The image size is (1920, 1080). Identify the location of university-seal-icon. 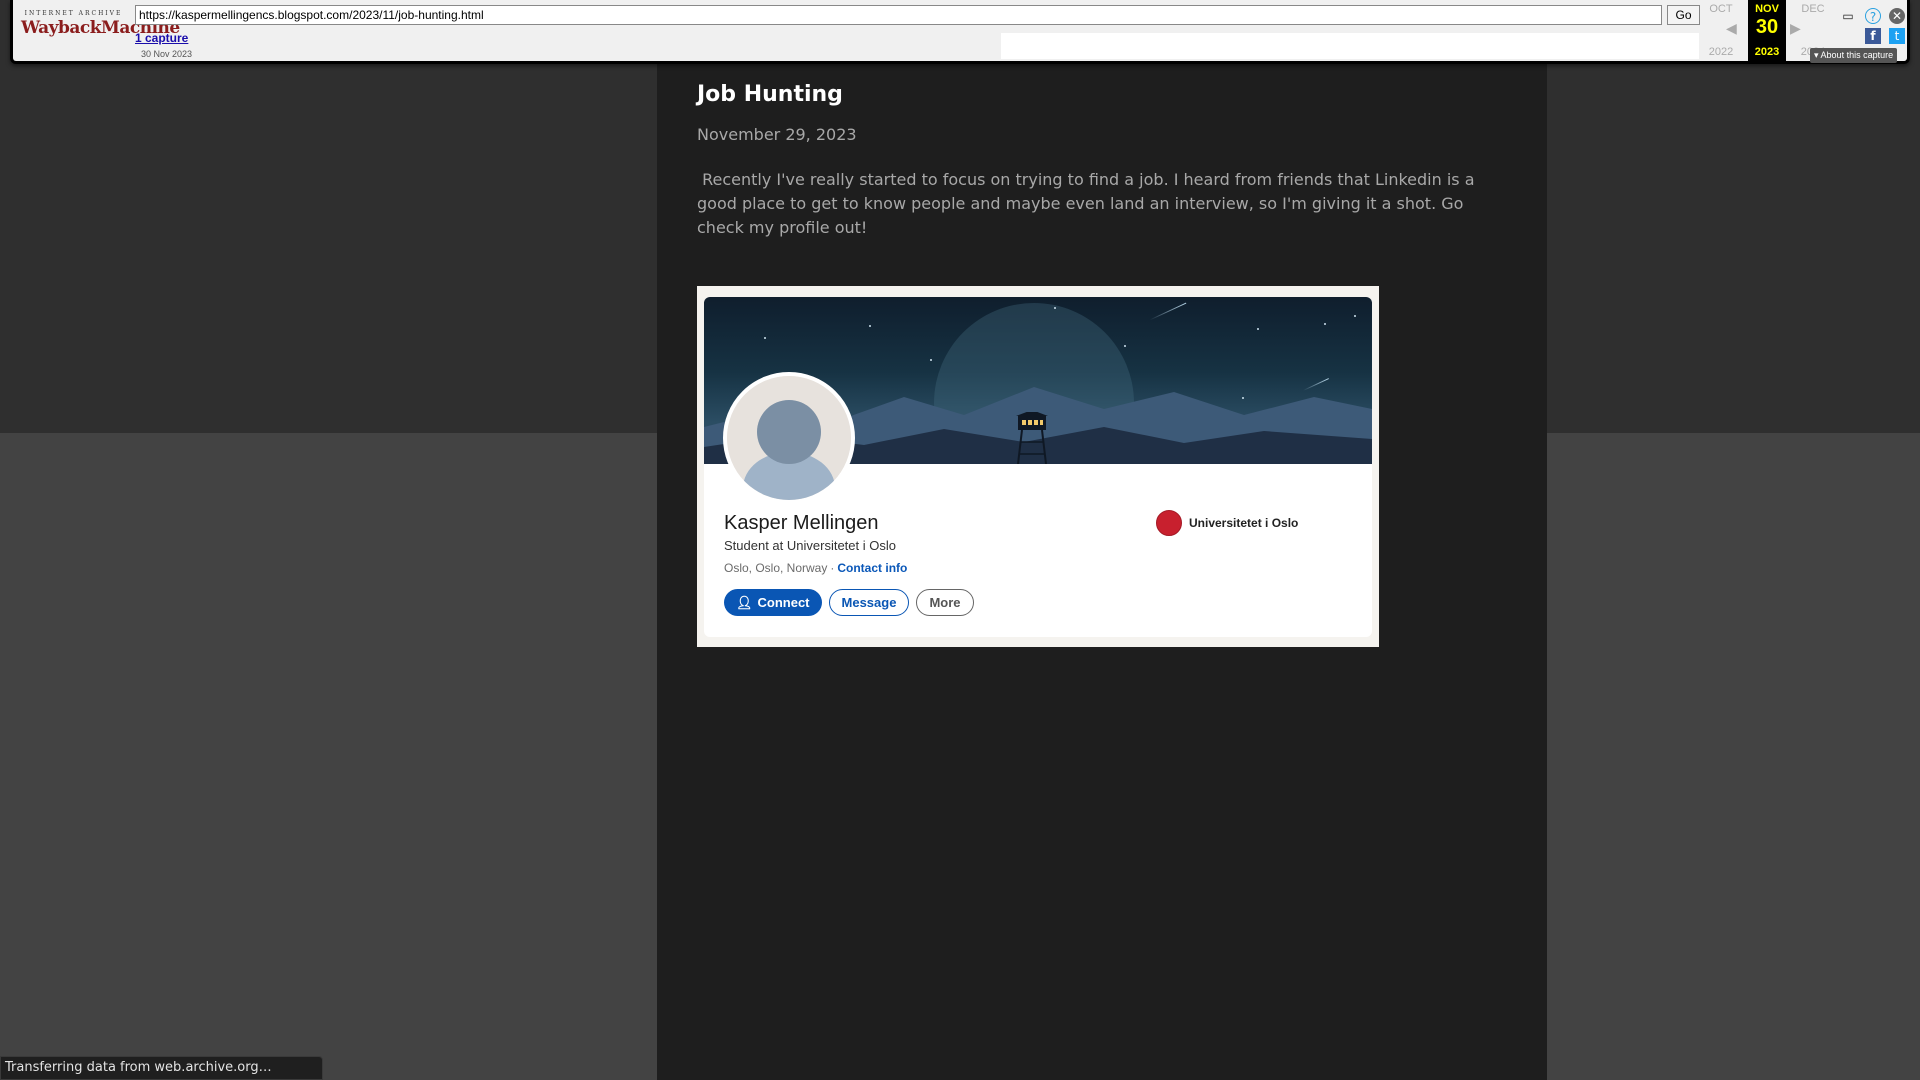
(1169, 523).